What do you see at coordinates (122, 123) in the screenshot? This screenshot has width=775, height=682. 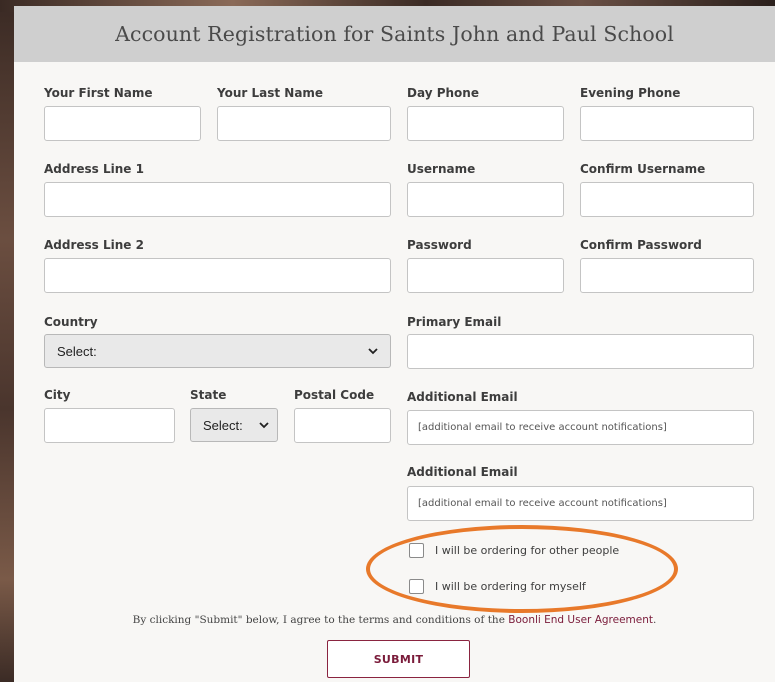 I see `first-name-input` at bounding box center [122, 123].